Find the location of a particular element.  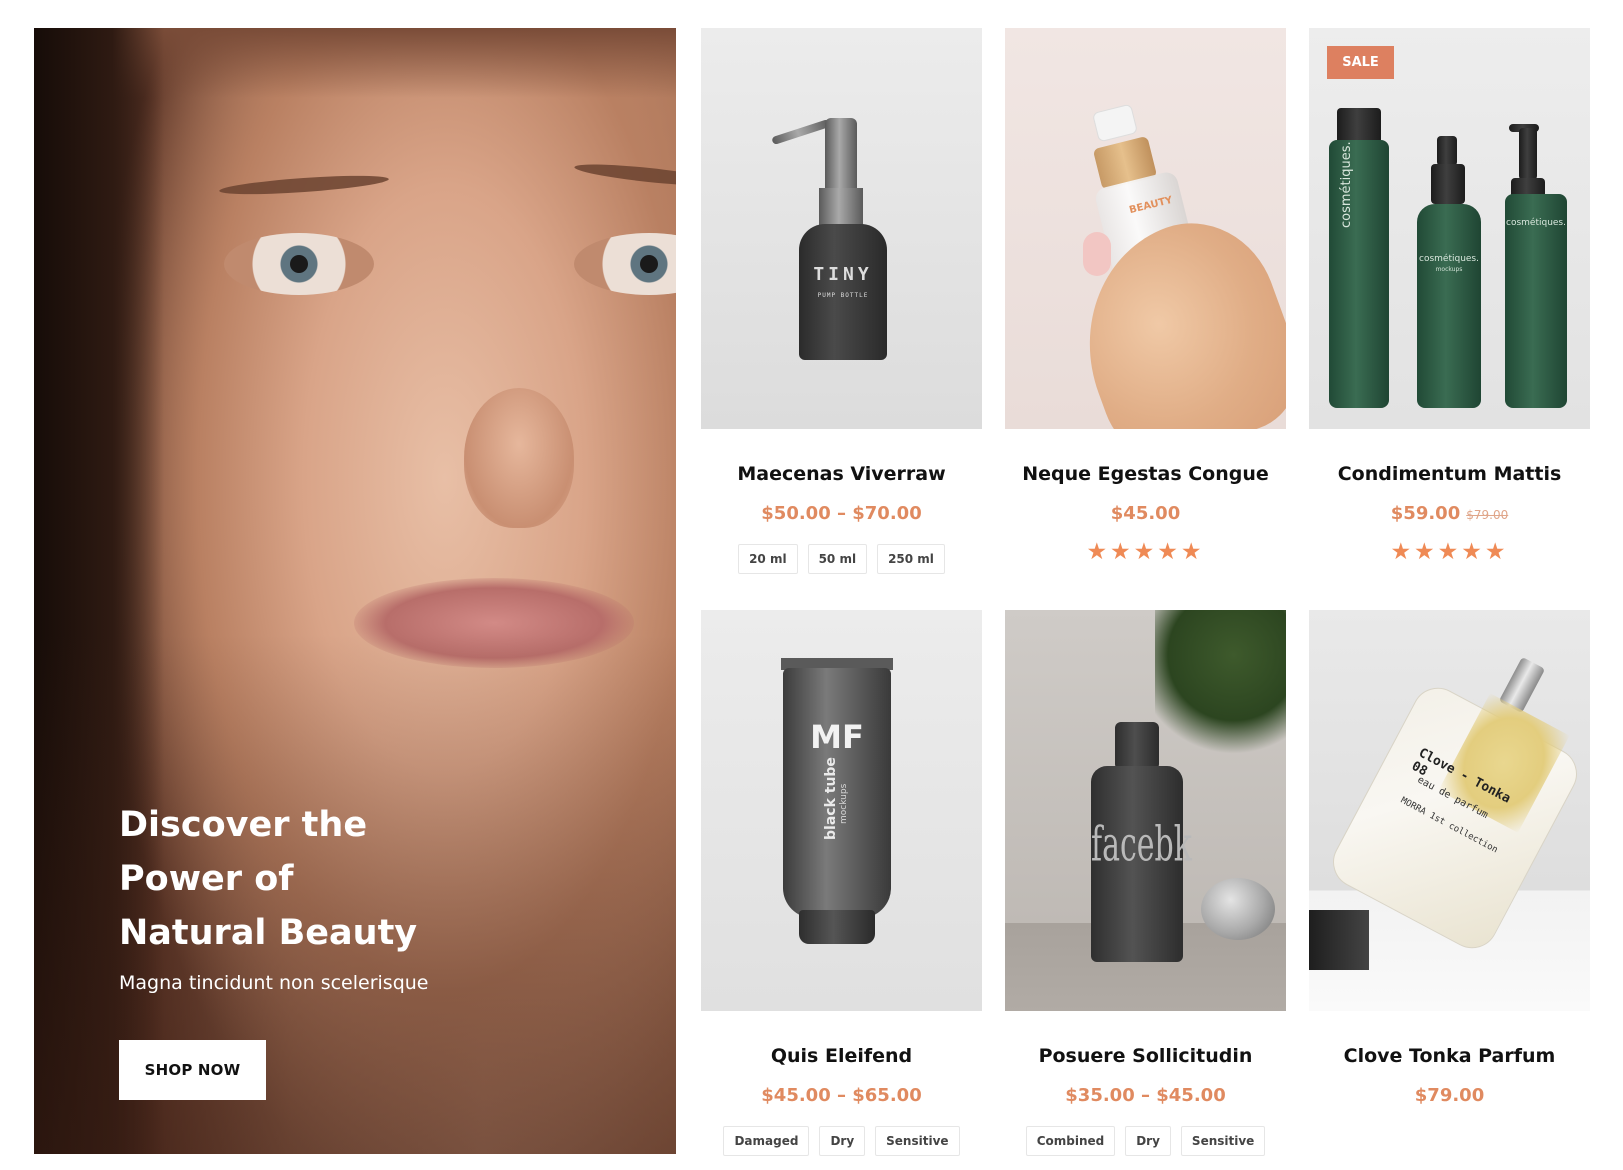

fingernail is located at coordinates (1097, 254).